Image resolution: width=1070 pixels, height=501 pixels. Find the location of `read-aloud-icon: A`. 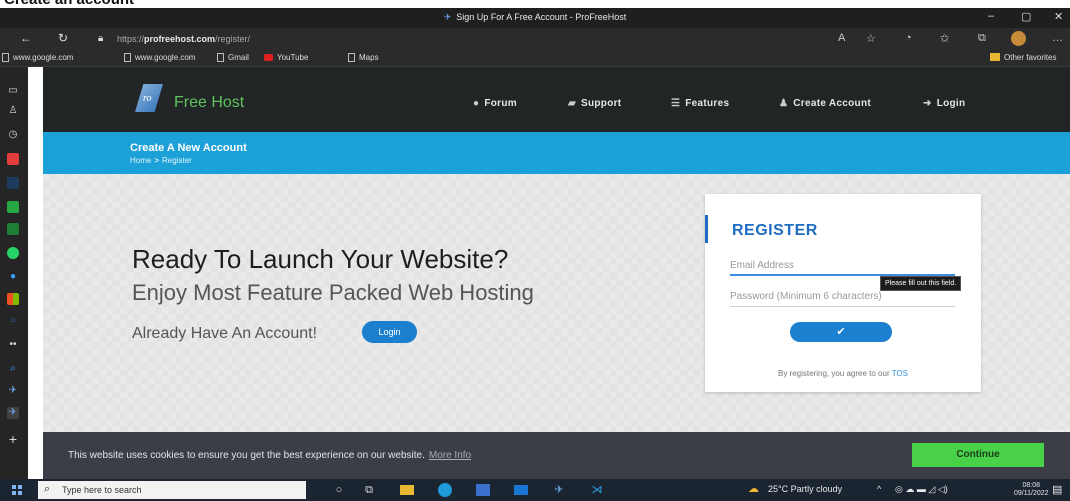

read-aloud-icon: A is located at coordinates (841, 38).